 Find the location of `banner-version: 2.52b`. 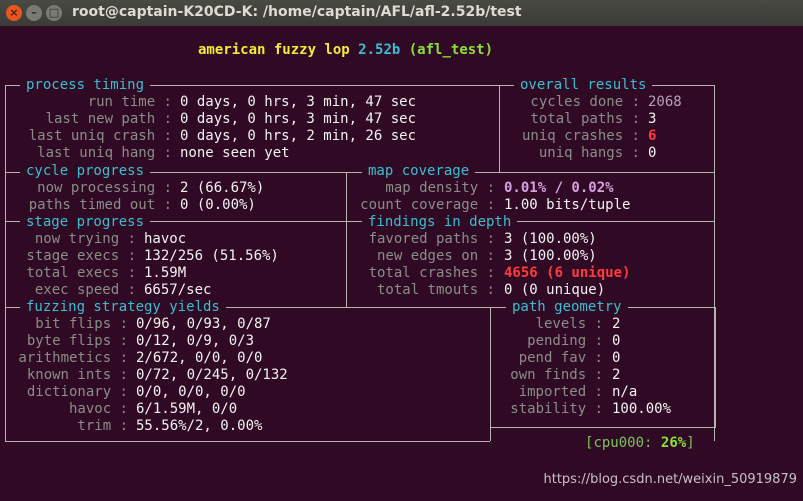

banner-version: 2.52b is located at coordinates (379, 50).